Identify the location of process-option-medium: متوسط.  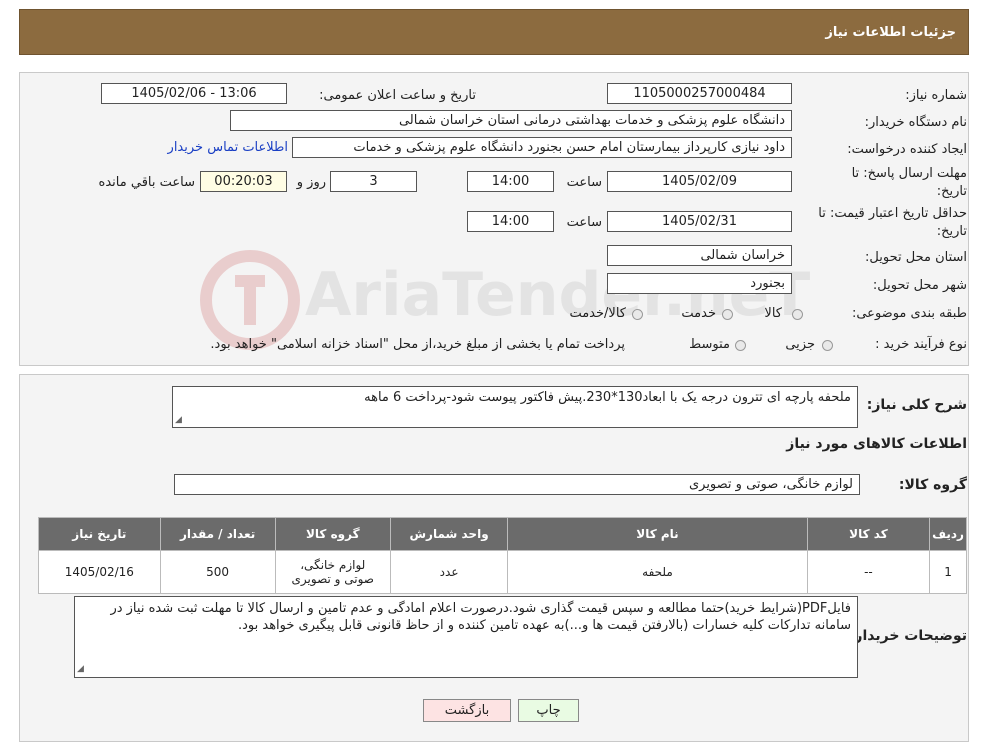
(709, 344).